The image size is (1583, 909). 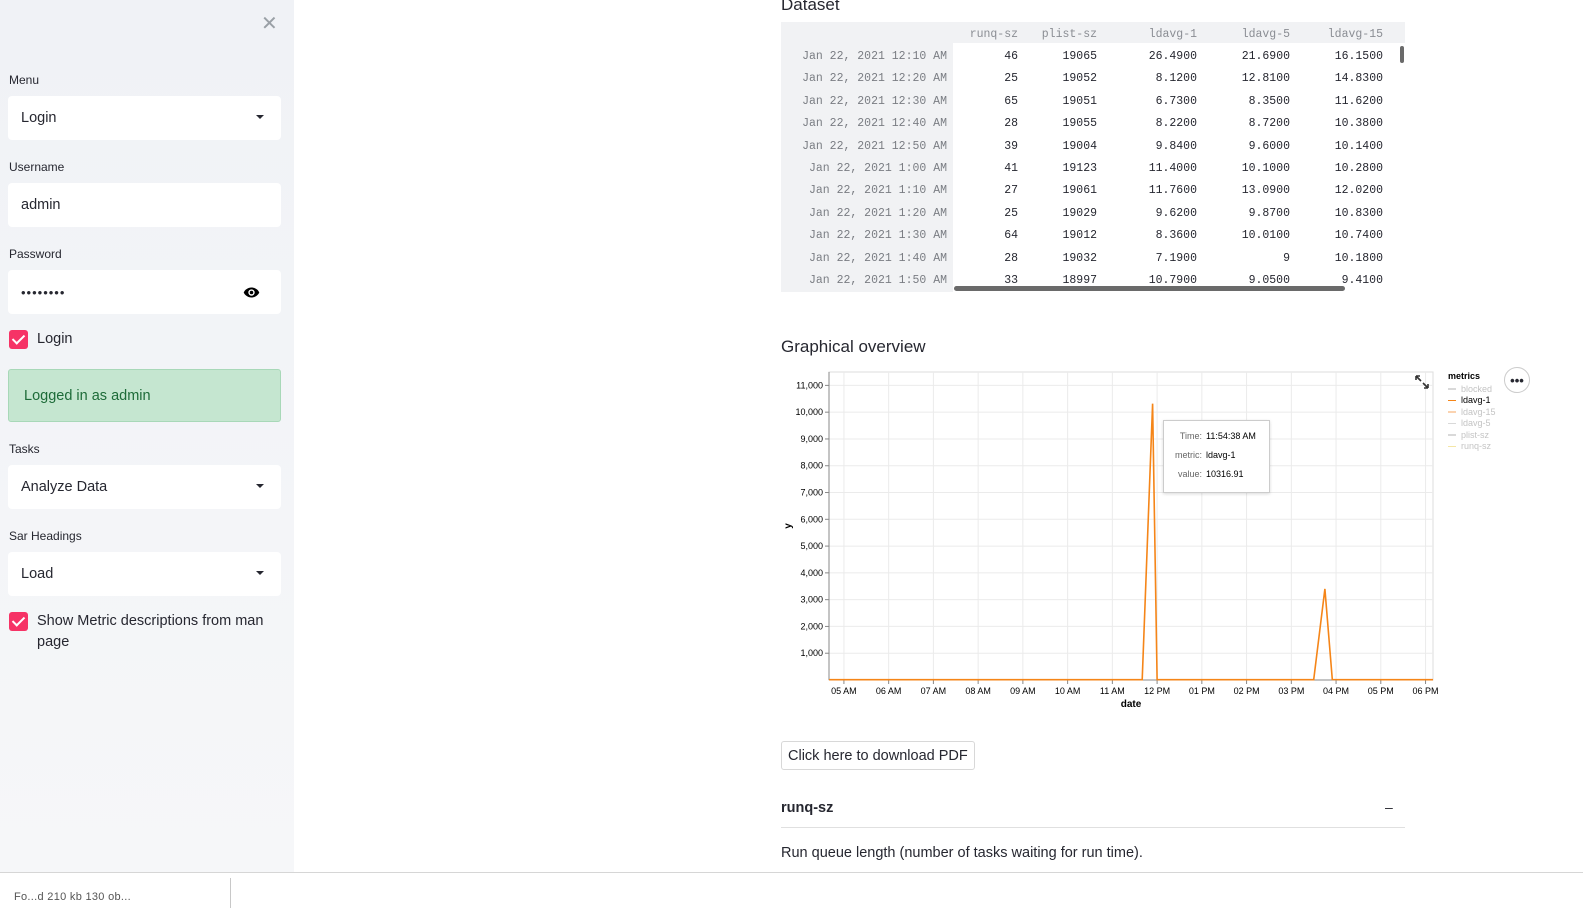 I want to click on legend-item-blocked: blocked, so click(x=1472, y=389).